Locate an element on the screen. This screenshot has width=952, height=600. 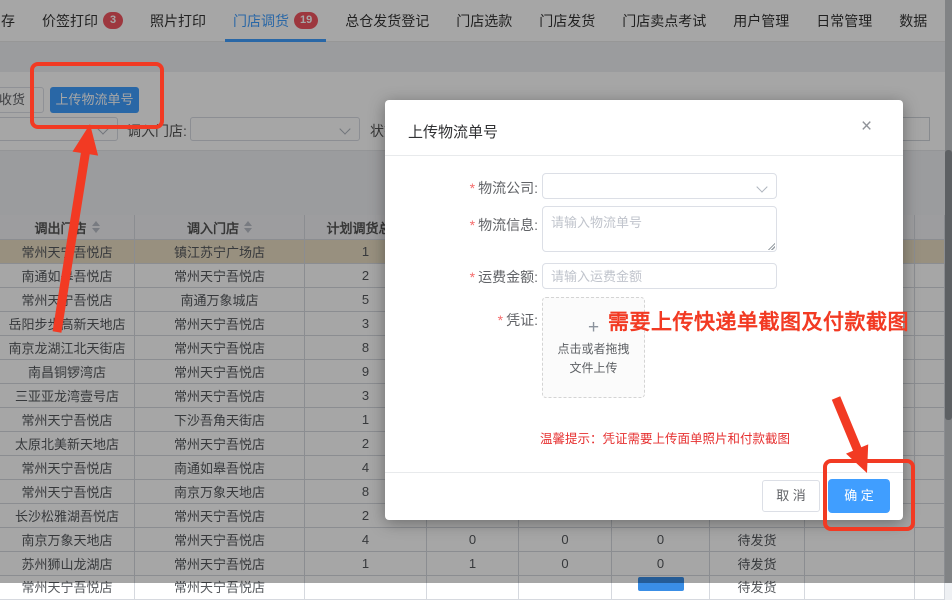
warm-tip-text: 温馨提示：凭证需要上传面单照片和付款截图 is located at coordinates (665, 439).